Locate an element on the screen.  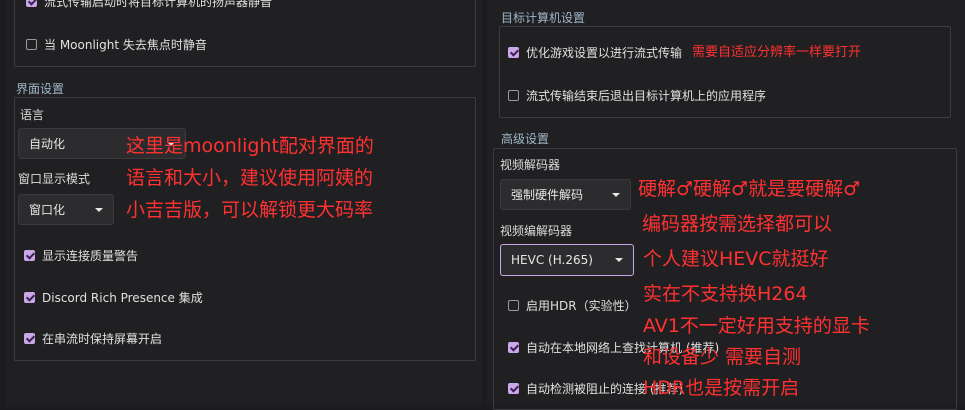
checkbox-label: 在串流时保持屏幕开启 is located at coordinates (102, 339).